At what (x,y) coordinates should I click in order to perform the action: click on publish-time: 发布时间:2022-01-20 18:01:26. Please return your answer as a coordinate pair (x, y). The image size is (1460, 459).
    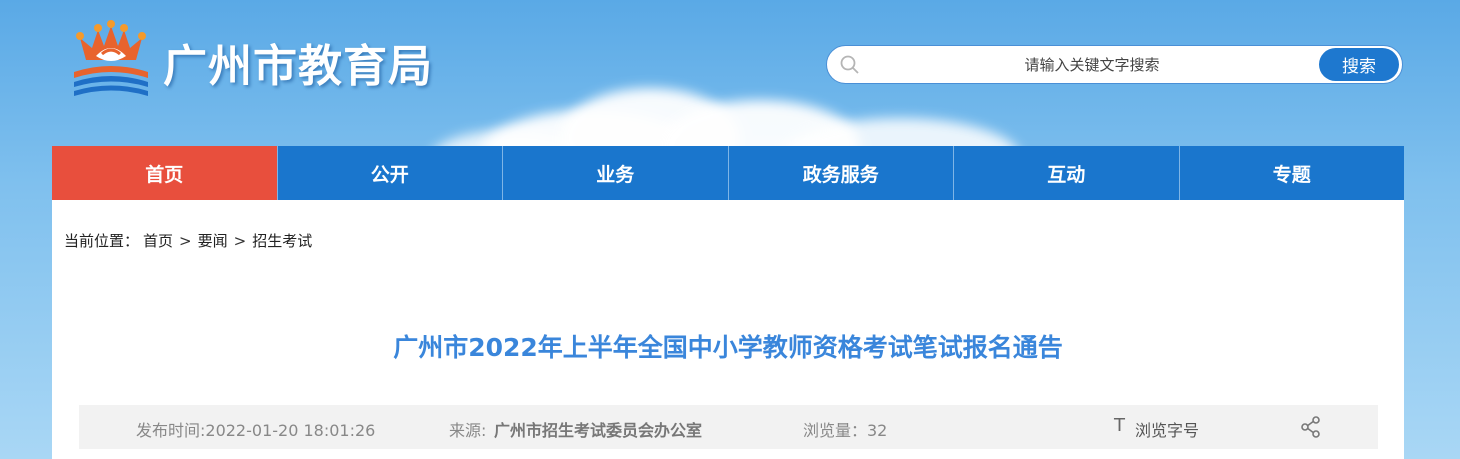
    Looking at the image, I should click on (256, 430).